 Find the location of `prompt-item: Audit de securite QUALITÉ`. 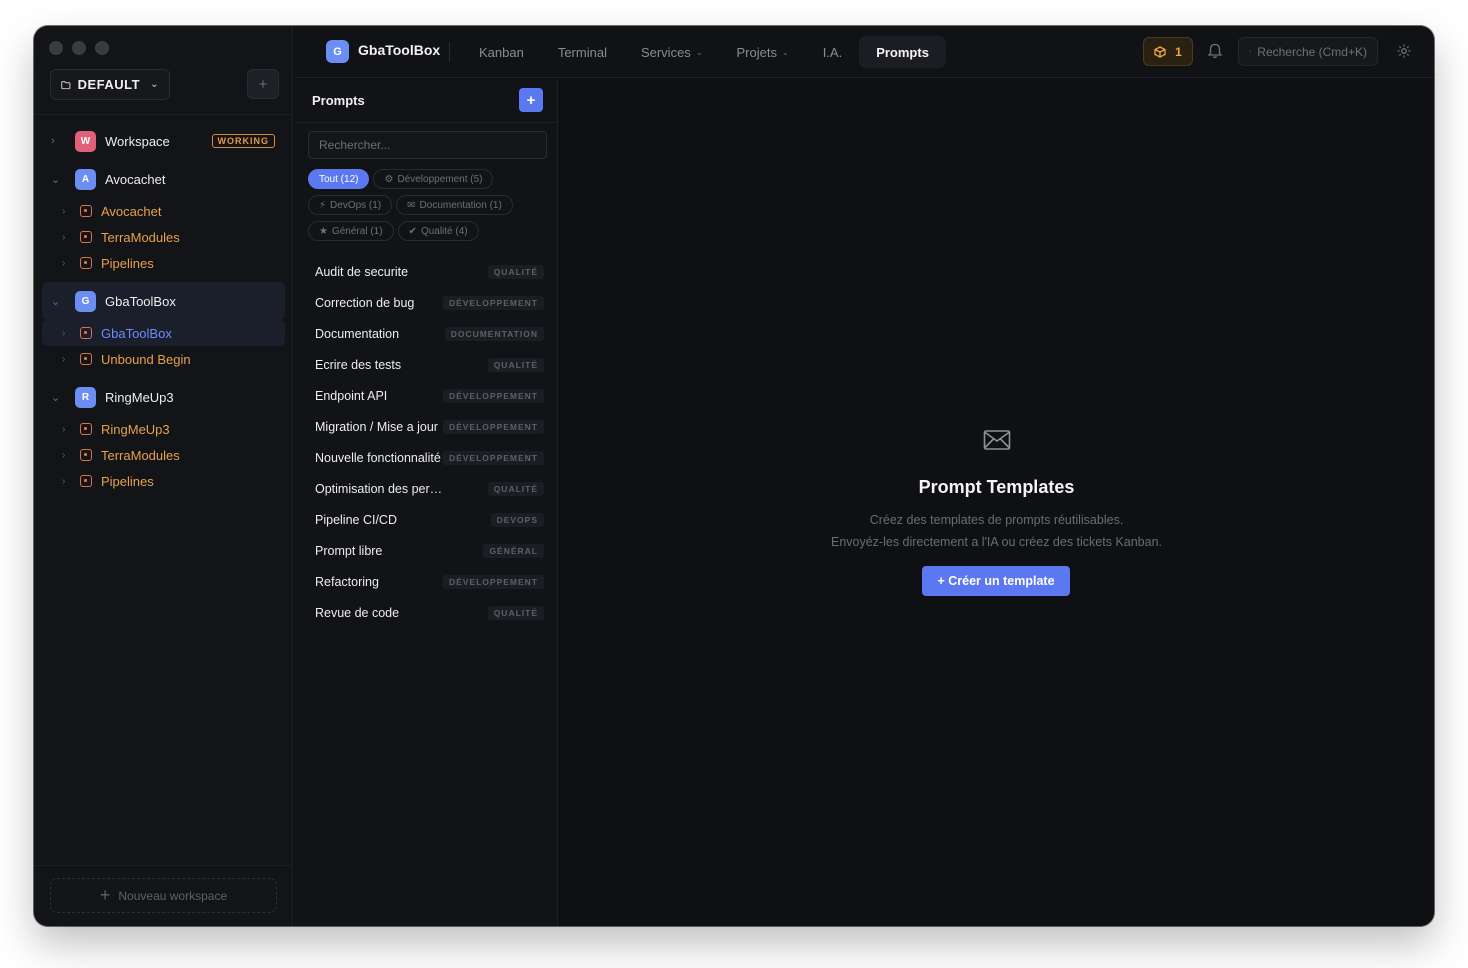

prompt-item: Audit de securite QUALITÉ is located at coordinates (426, 271).